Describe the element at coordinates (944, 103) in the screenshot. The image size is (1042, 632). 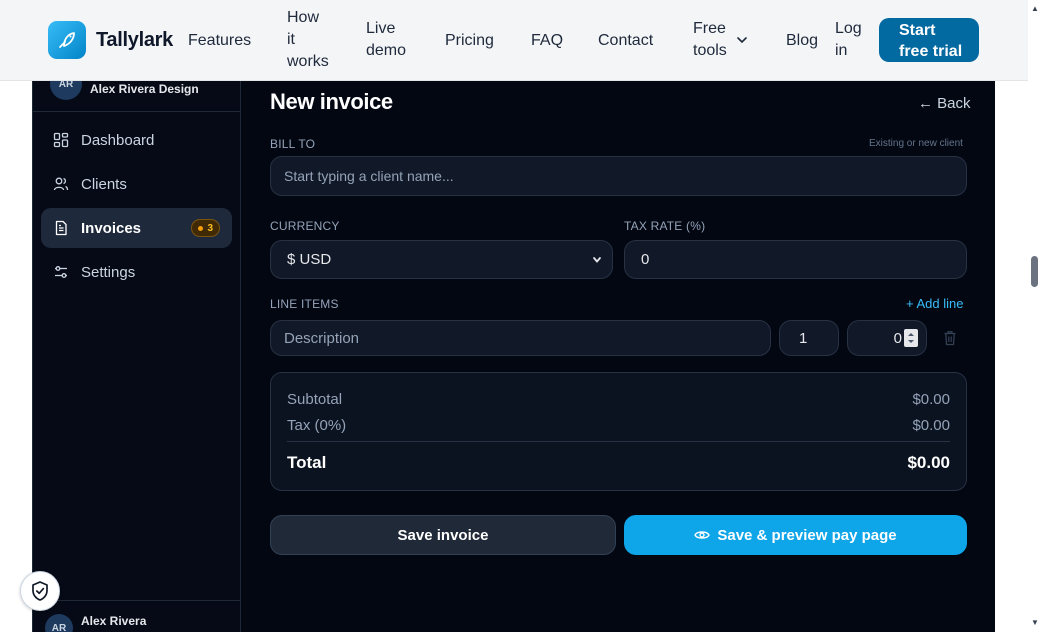
I see `back-link: ← Back` at that location.